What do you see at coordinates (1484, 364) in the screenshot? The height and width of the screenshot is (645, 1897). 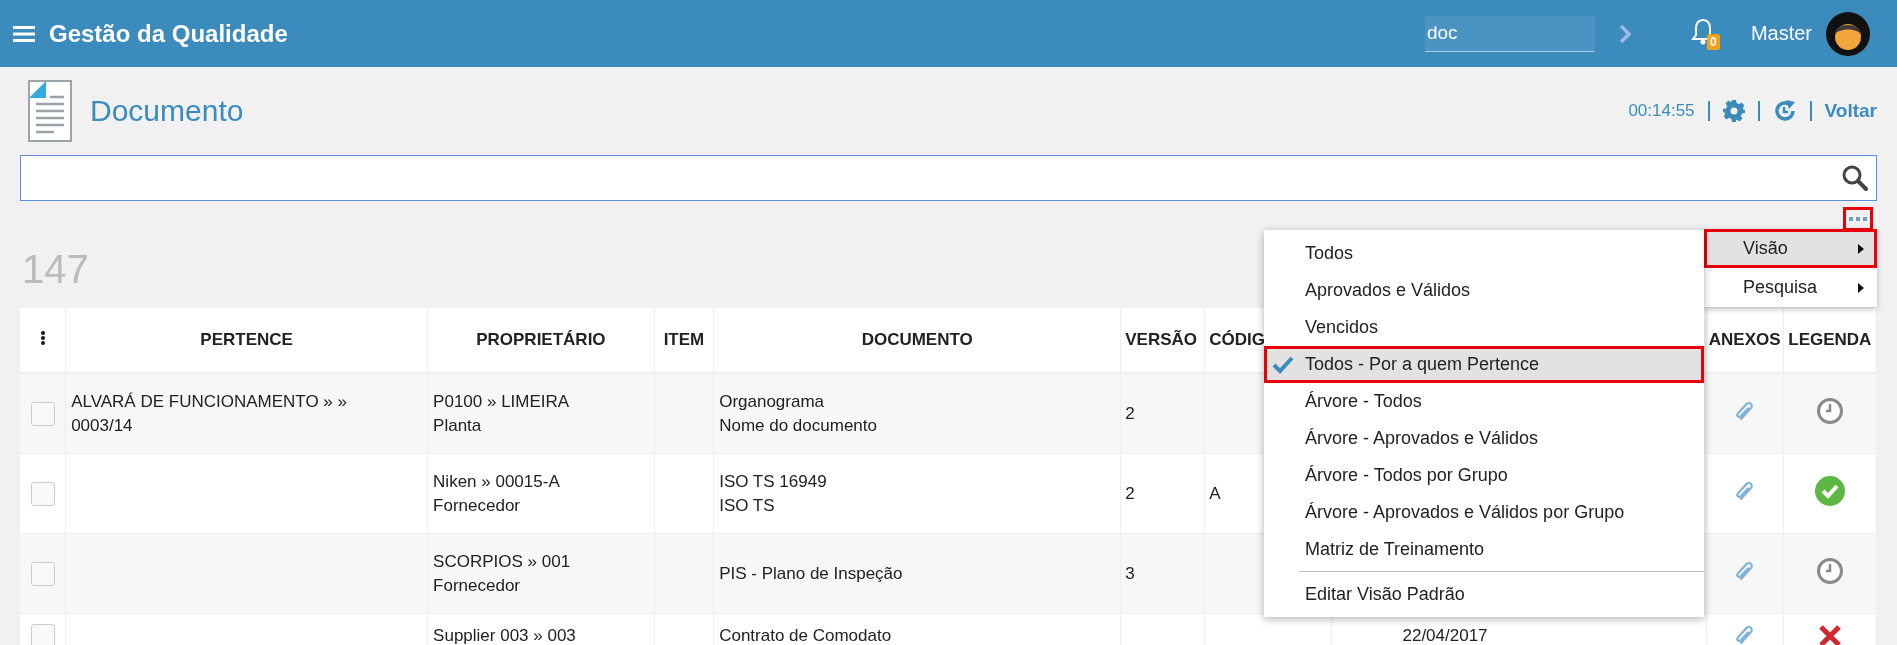 I see `menu-item: Todos - Por a quem Pertence` at bounding box center [1484, 364].